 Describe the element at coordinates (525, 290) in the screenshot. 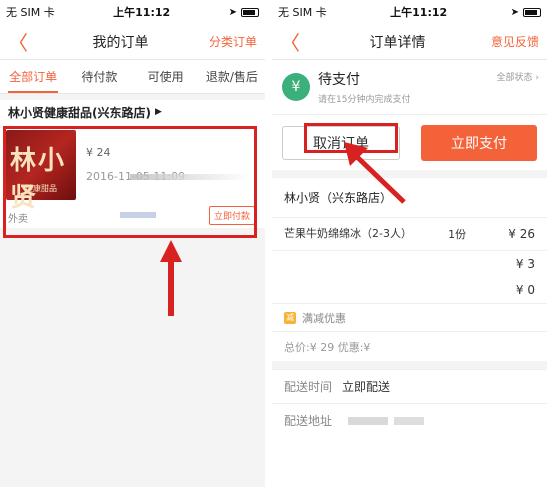

I see `fee-amount: ¥ 0` at that location.